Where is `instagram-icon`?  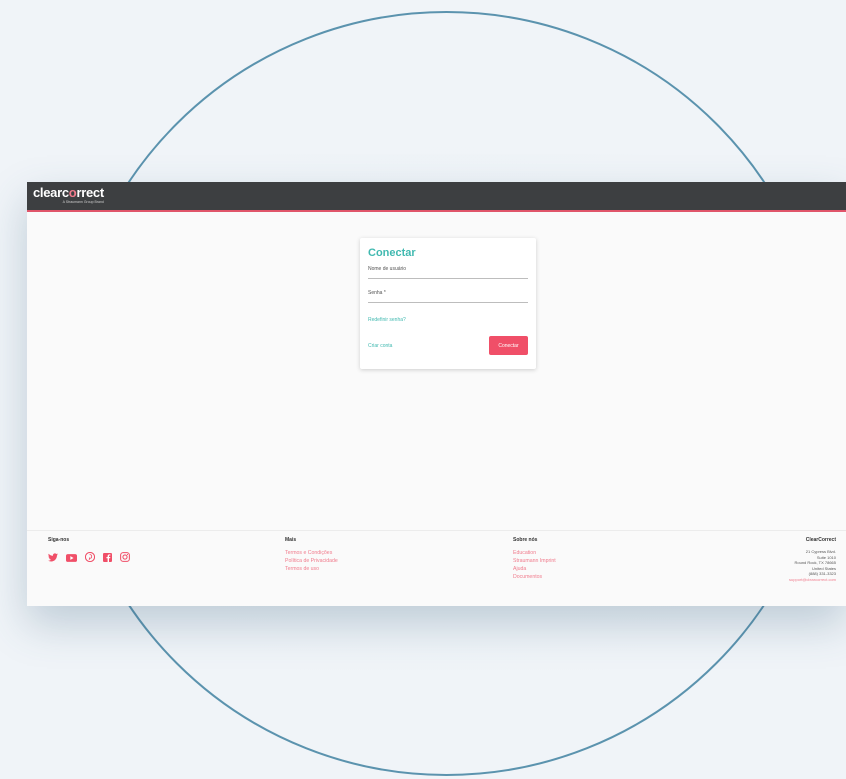 instagram-icon is located at coordinates (125, 558).